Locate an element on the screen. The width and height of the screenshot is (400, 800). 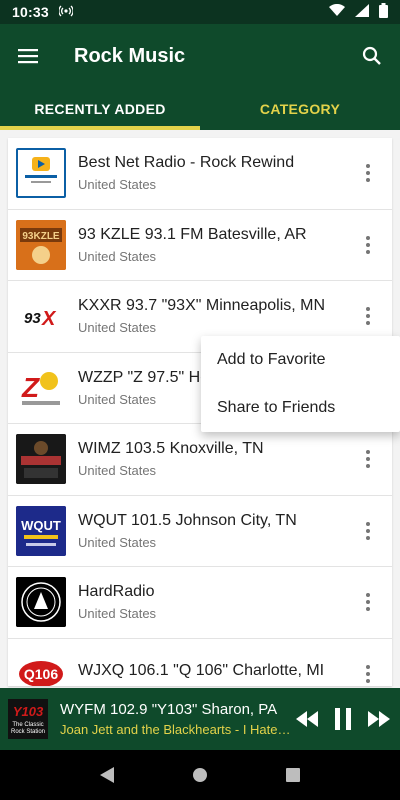
kzle-logo: 93KZLE is located at coordinates (41, 244).